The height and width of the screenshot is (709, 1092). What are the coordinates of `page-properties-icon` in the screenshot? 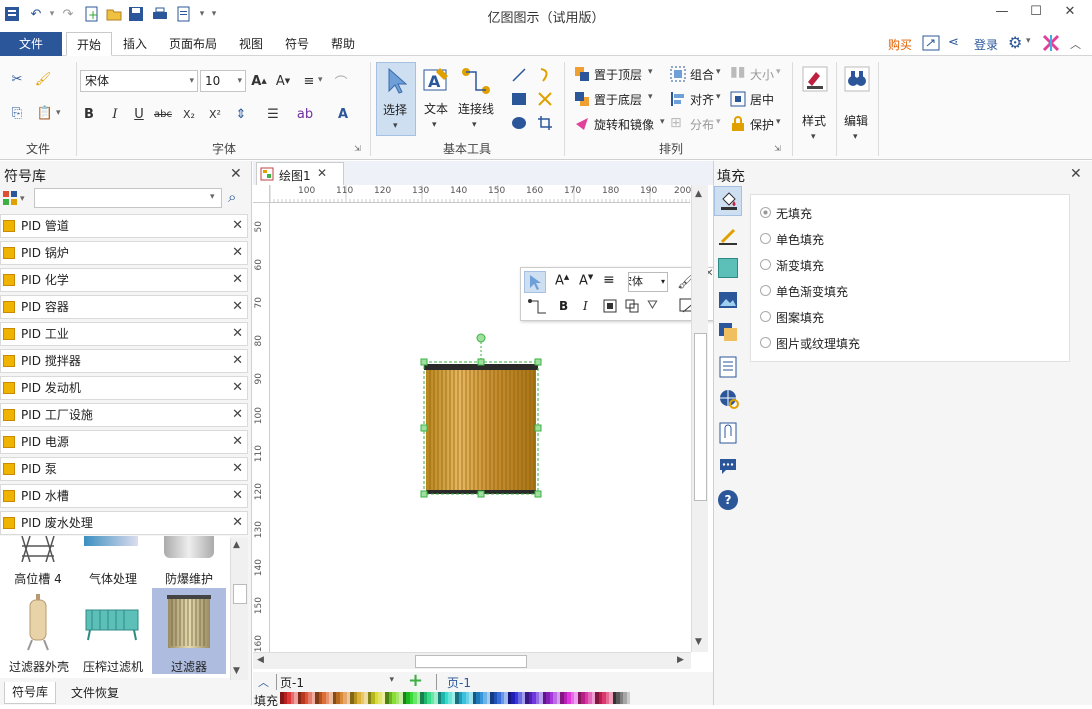 It's located at (728, 368).